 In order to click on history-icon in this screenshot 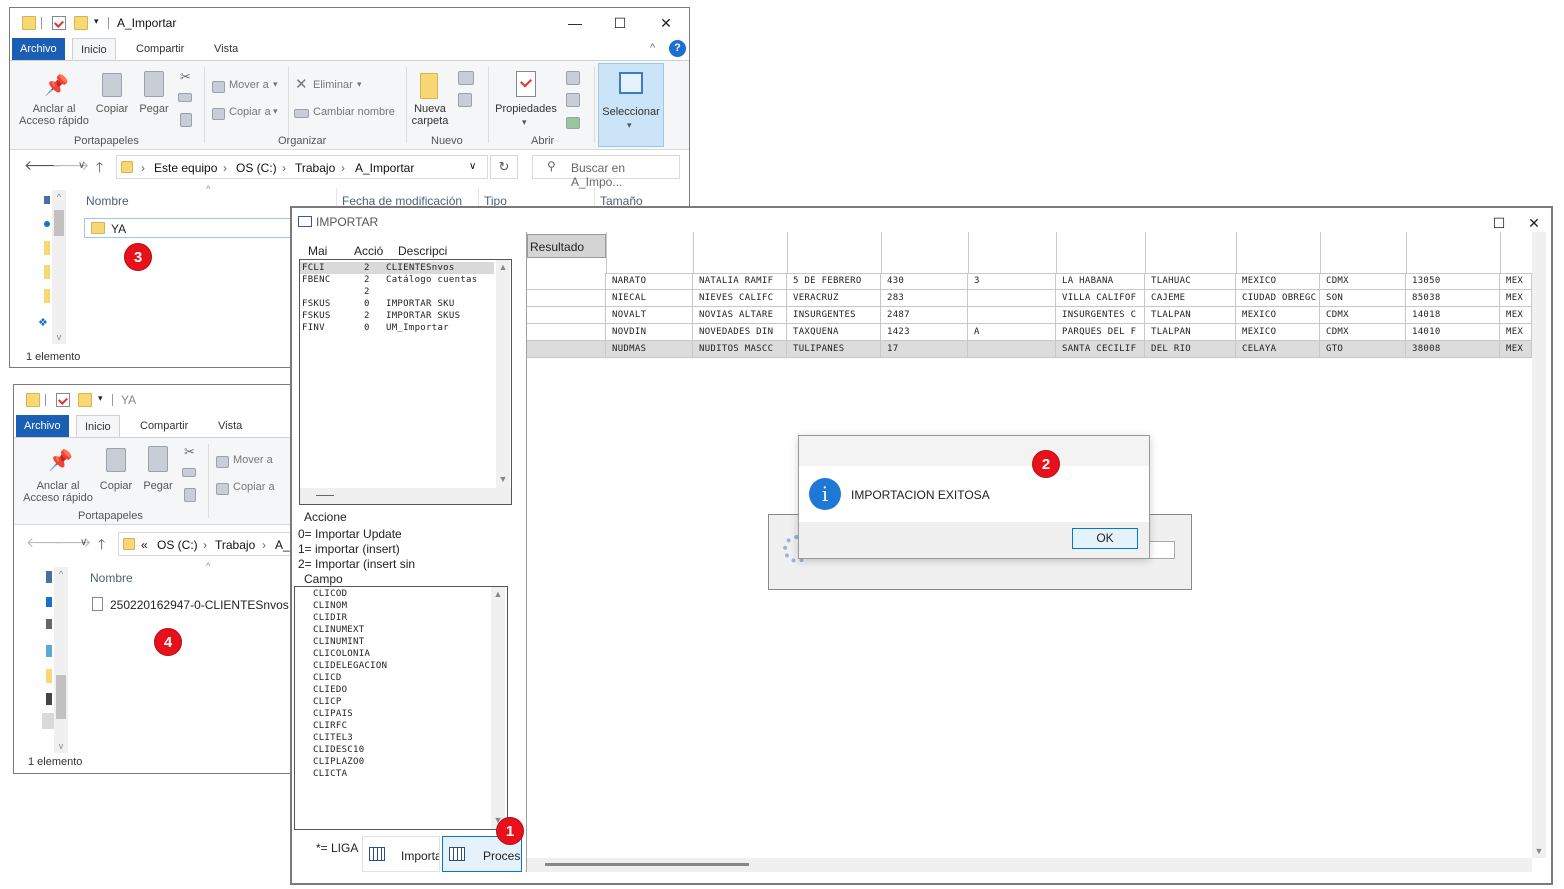, I will do `click(573, 123)`.